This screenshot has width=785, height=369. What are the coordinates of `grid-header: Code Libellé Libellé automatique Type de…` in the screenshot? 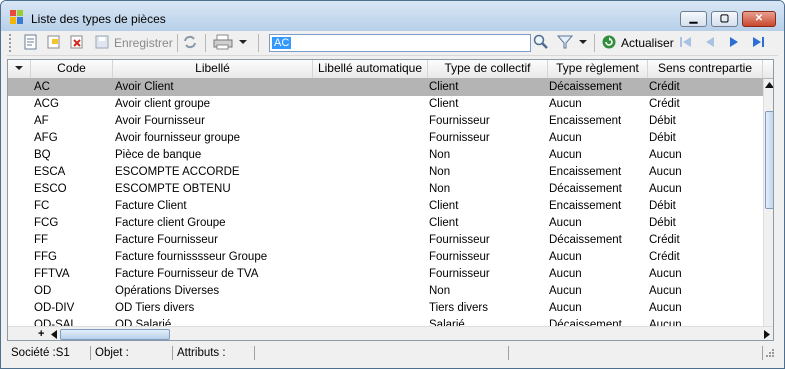 It's located at (390, 69).